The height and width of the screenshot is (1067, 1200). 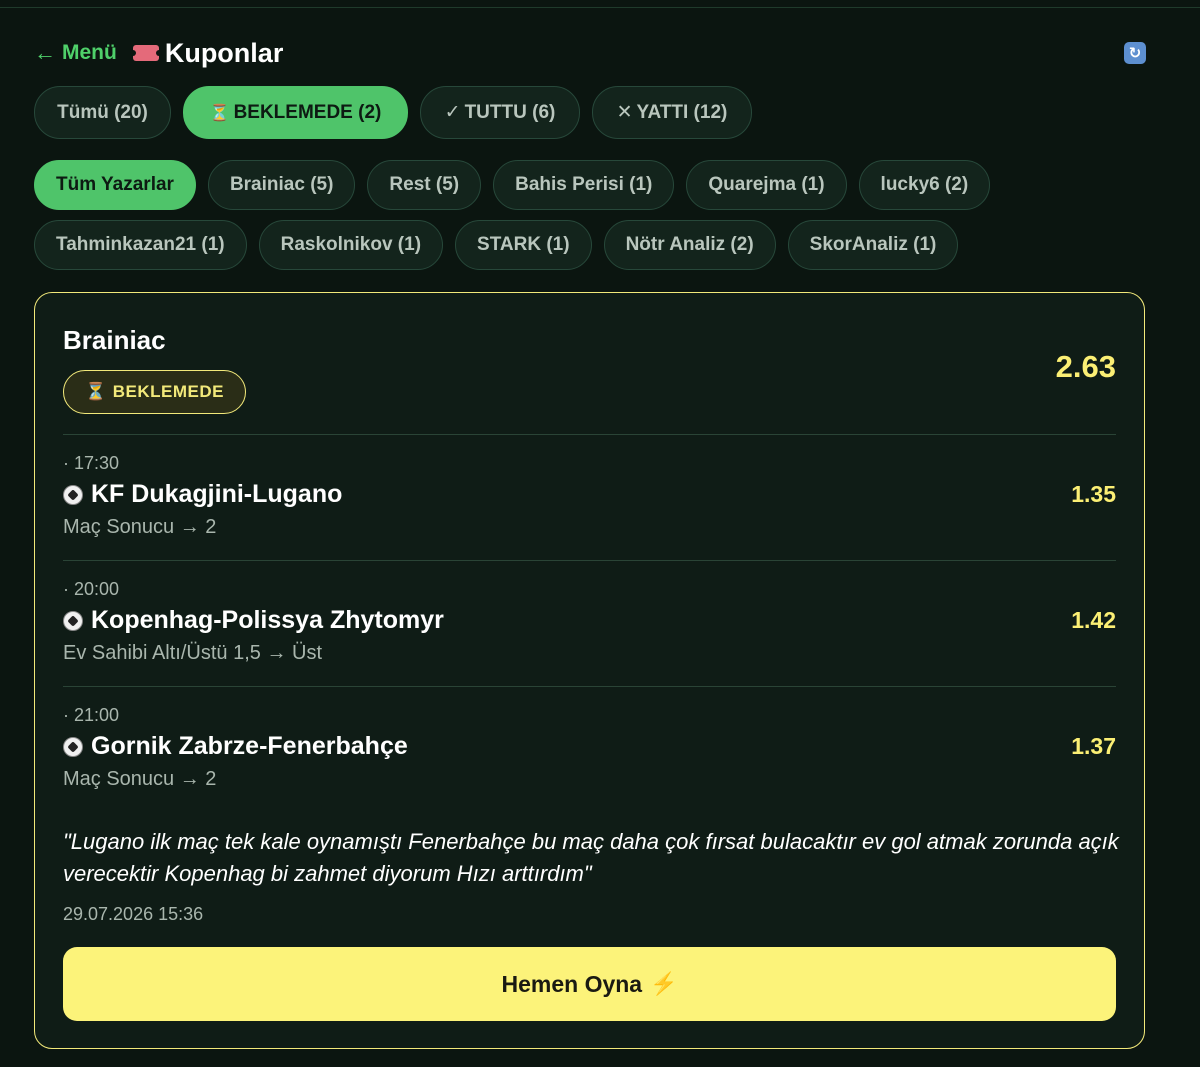 What do you see at coordinates (192, 653) in the screenshot?
I see `match-pick: Ev Sahibi Altı/Üstü 1,5 → Üst` at bounding box center [192, 653].